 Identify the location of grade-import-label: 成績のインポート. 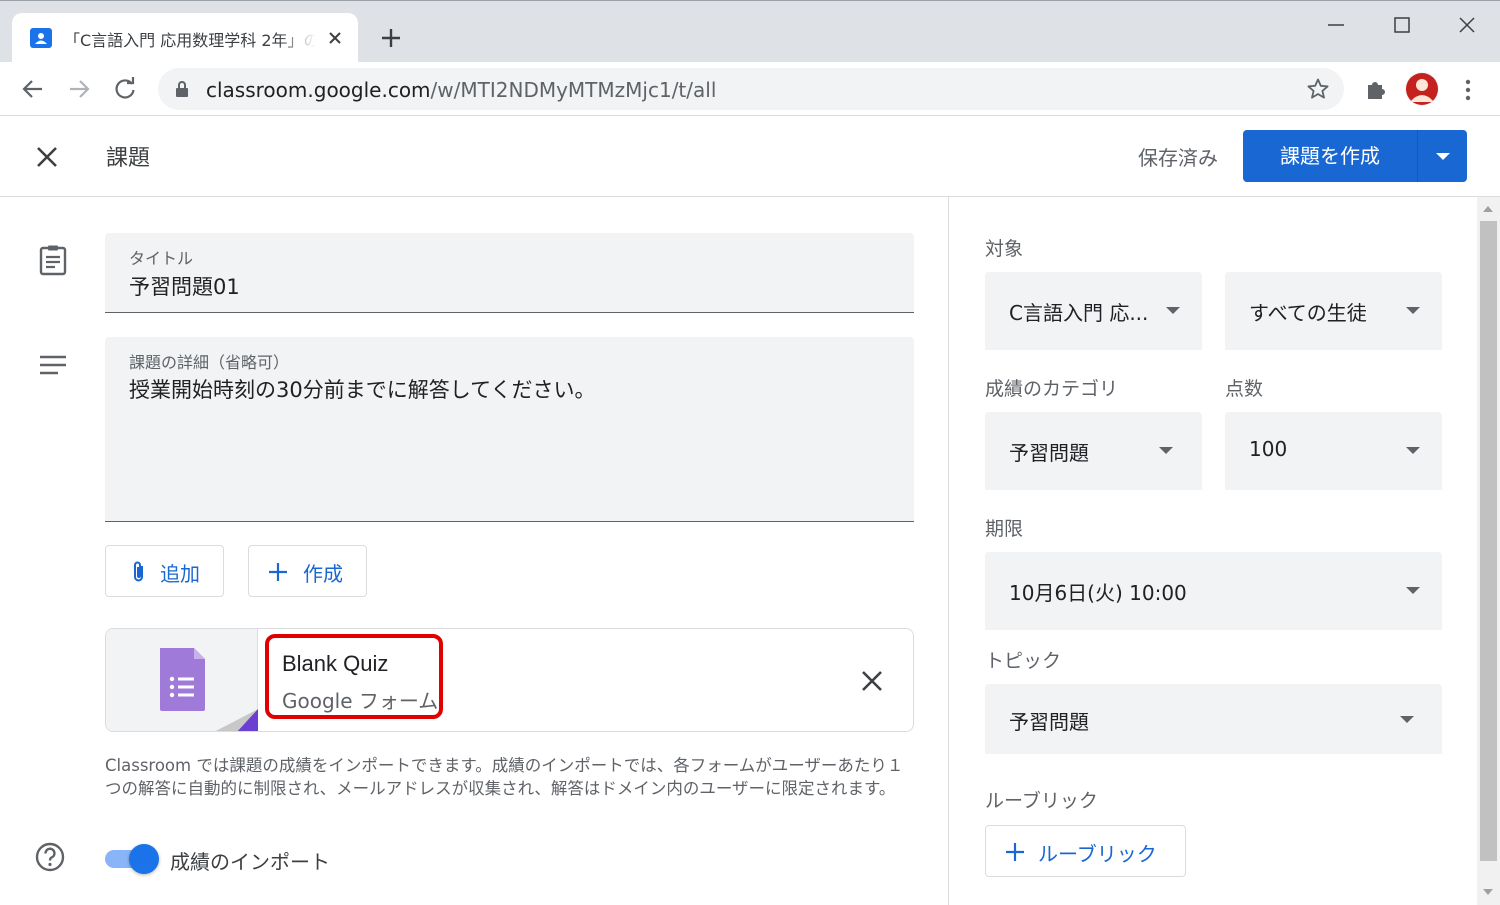
(250, 862).